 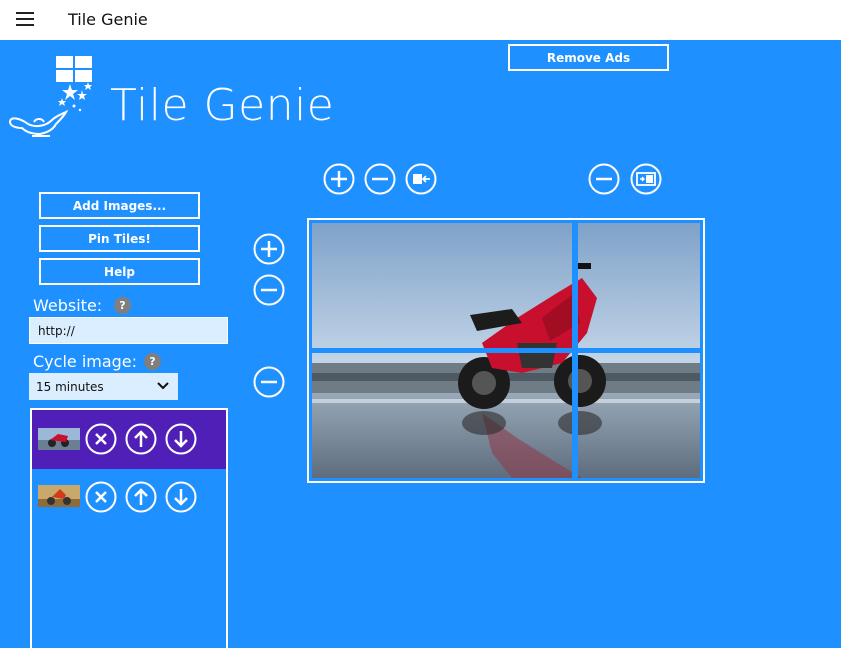 What do you see at coordinates (128, 330) in the screenshot?
I see `website-input` at bounding box center [128, 330].